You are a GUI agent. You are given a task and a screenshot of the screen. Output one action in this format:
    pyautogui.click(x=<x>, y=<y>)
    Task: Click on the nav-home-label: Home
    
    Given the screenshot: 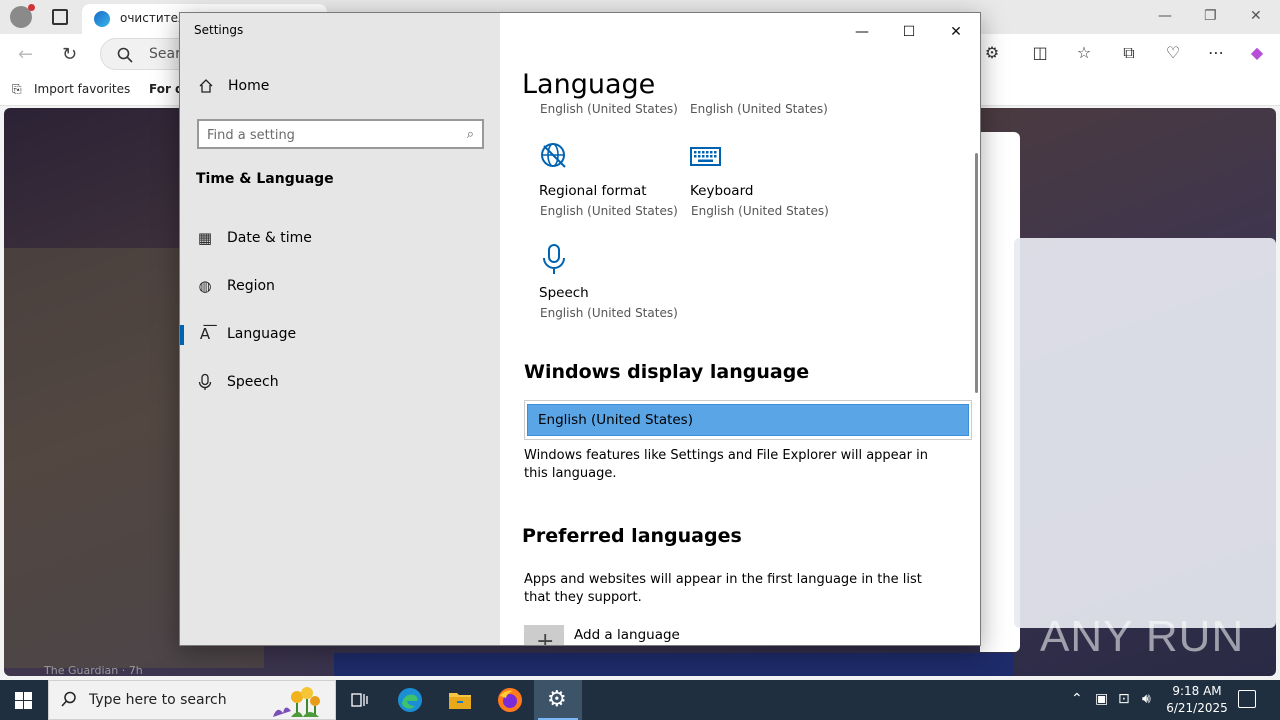 What is the action you would take?
    pyautogui.click(x=249, y=86)
    